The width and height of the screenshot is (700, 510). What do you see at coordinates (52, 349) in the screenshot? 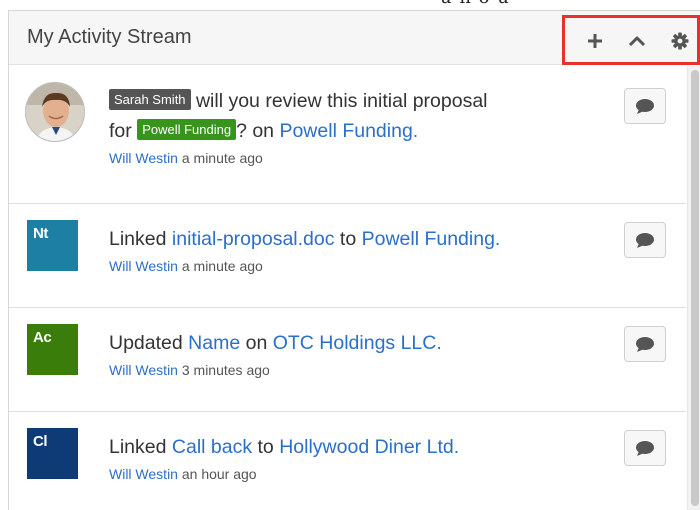
I see `account-module-icon: Ac` at bounding box center [52, 349].